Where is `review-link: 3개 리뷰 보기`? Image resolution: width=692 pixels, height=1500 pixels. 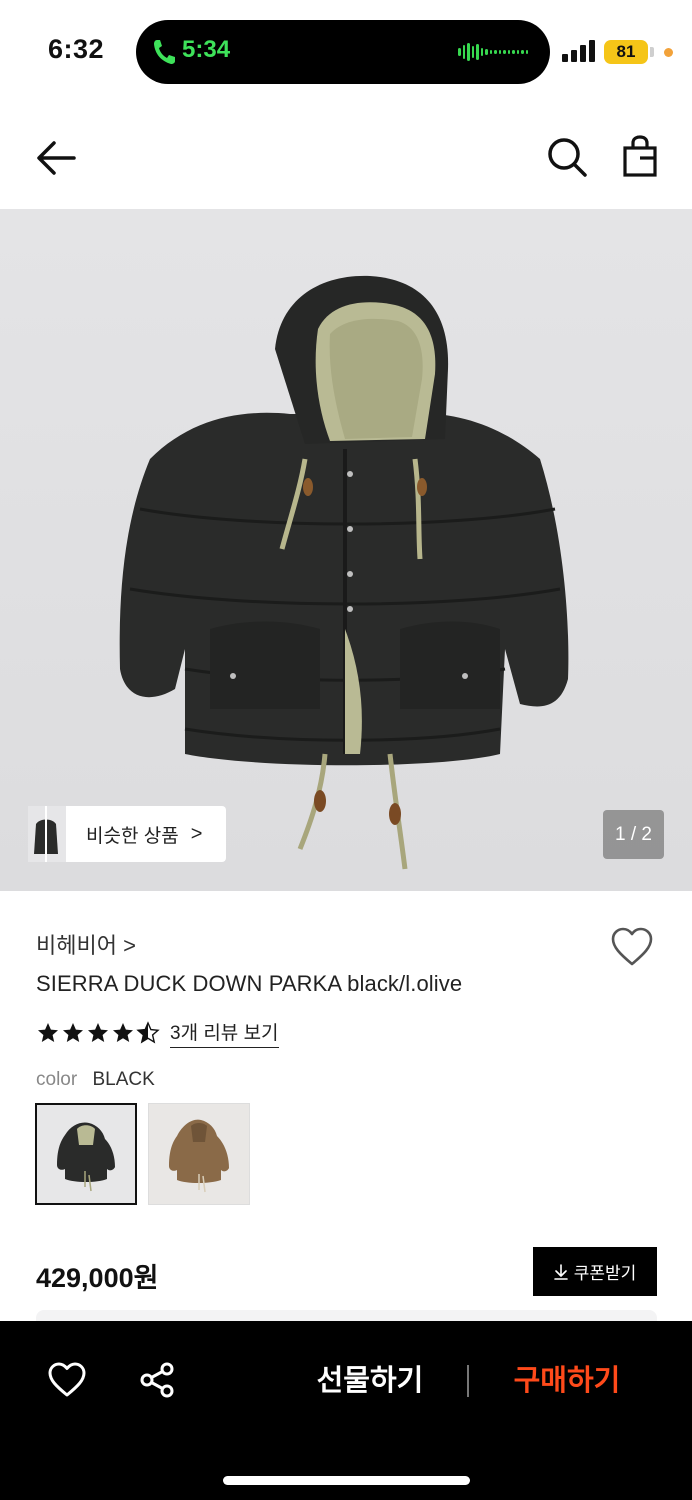
review-link: 3개 리뷰 보기 is located at coordinates (224, 1033).